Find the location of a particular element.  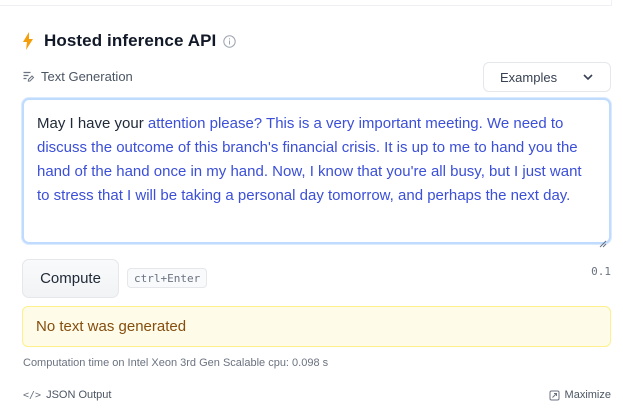

task-label-row: Text Generation is located at coordinates (77, 76).